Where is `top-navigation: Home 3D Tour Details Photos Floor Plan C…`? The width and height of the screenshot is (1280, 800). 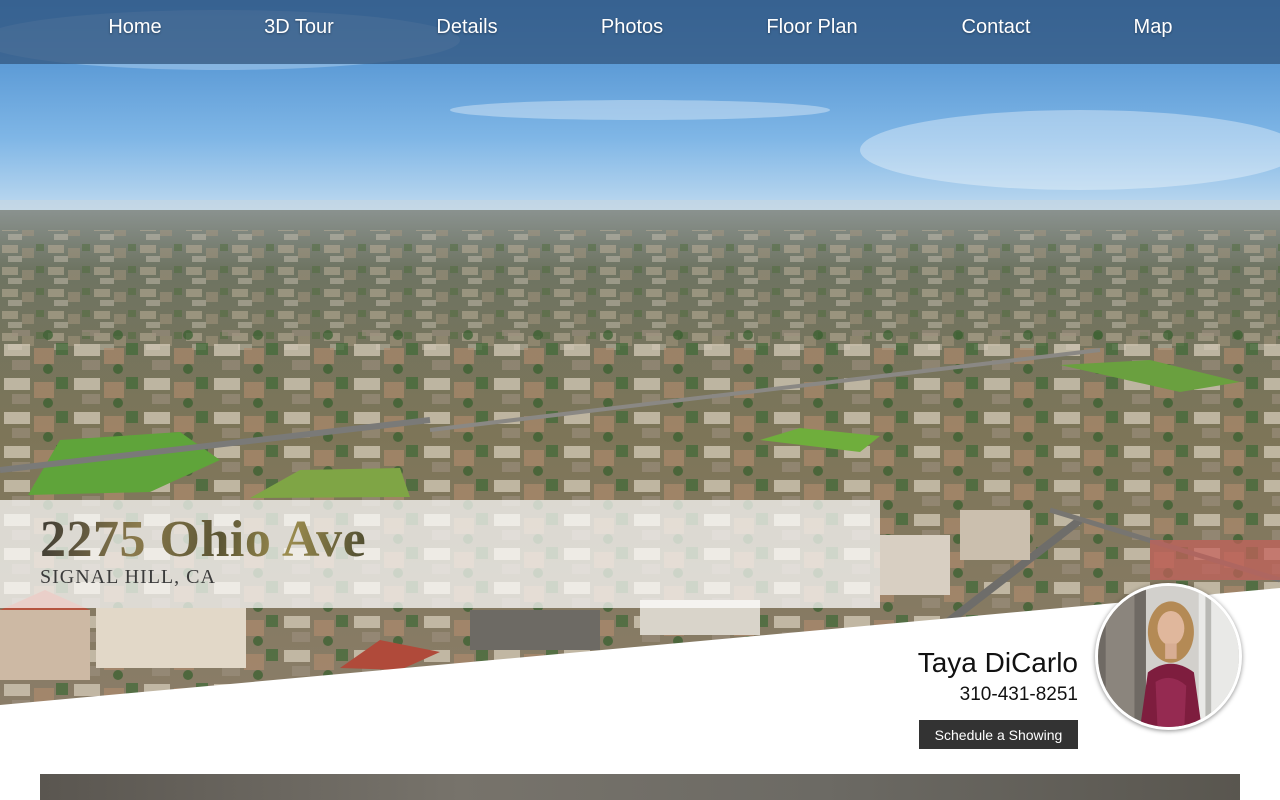
top-navigation: Home 3D Tour Details Photos Floor Plan C… is located at coordinates (640, 32).